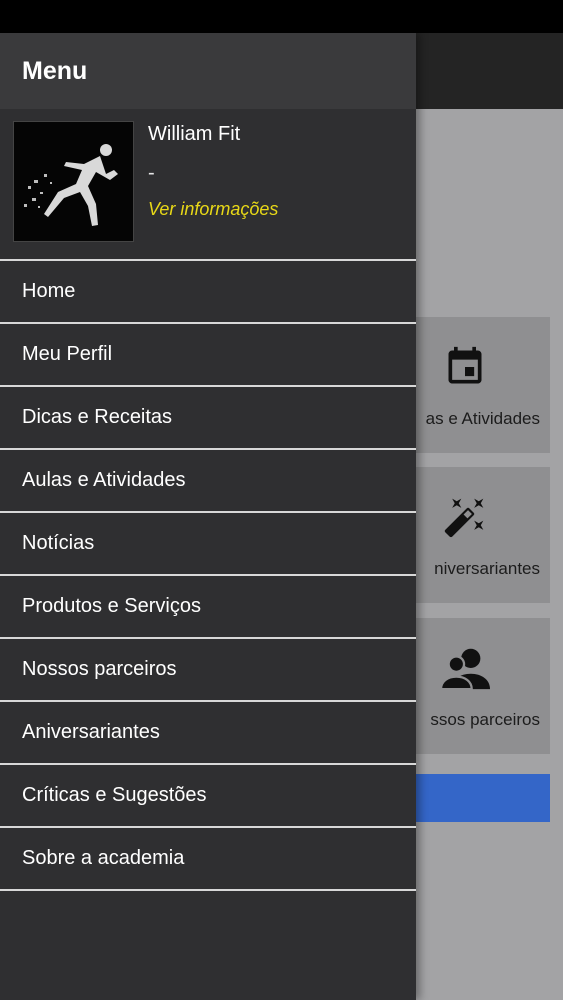 Image resolution: width=563 pixels, height=1000 pixels. I want to click on menu-item-aniversariantes: Aniversariantes, so click(208, 733).